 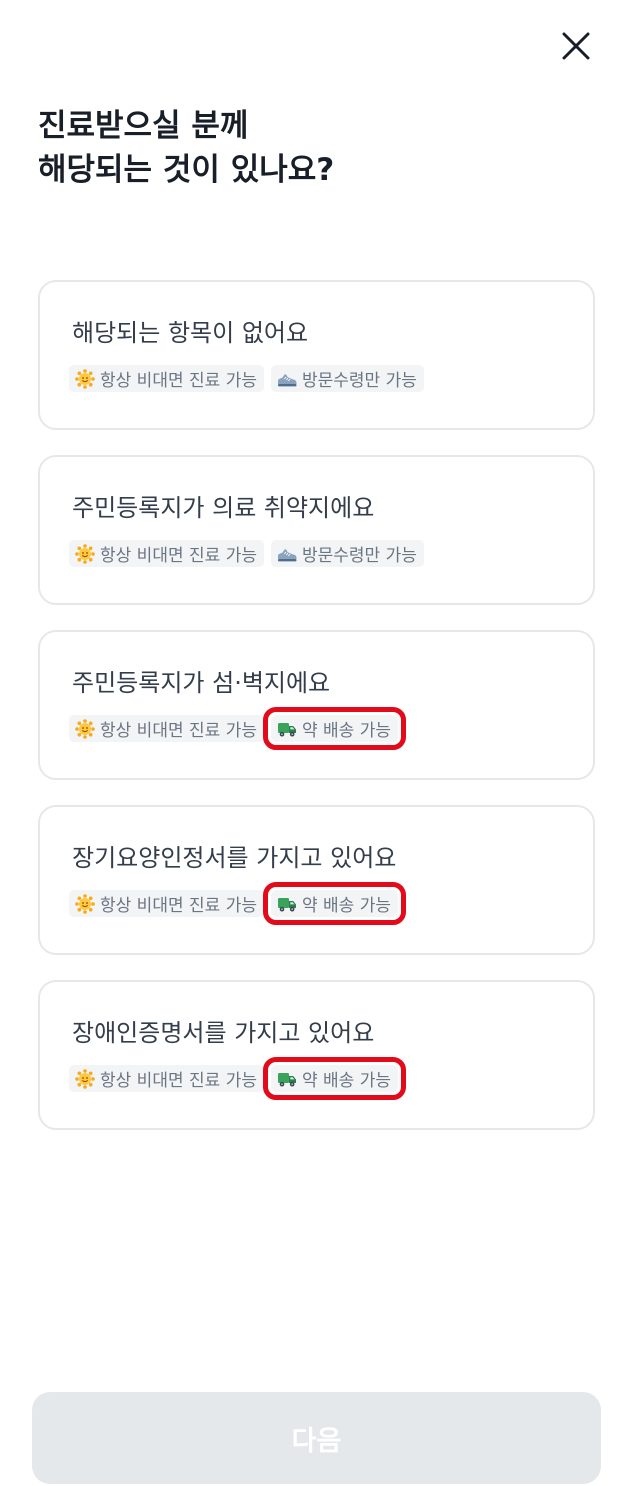 What do you see at coordinates (316, 880) in the screenshot?
I see `option-card: 장기요양인정서를 가지고 있어요항상 비대면 진료 가능 약 배송 가능` at bounding box center [316, 880].